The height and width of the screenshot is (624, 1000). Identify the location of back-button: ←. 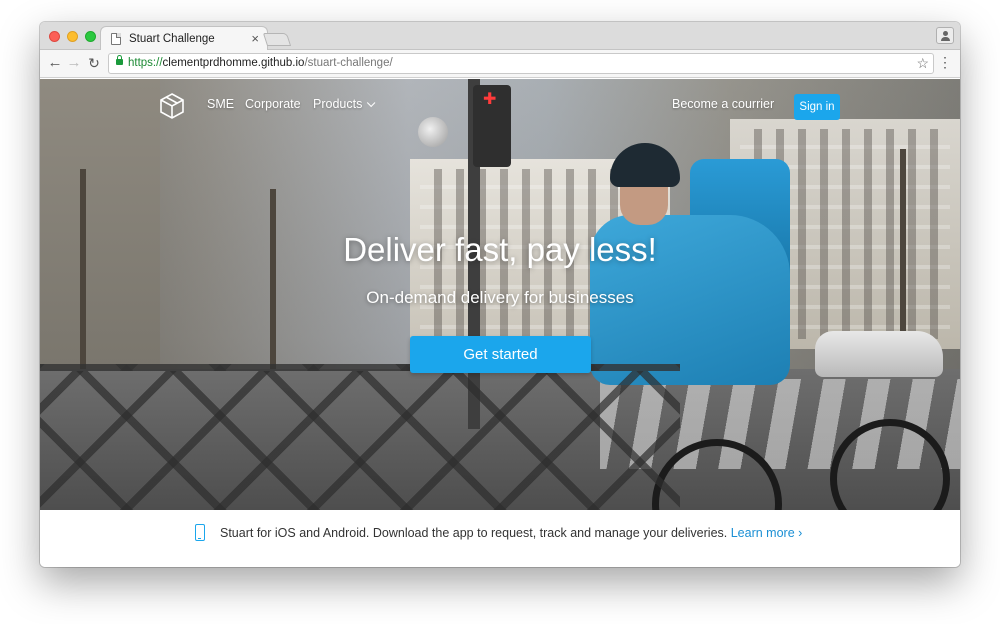
(55, 62).